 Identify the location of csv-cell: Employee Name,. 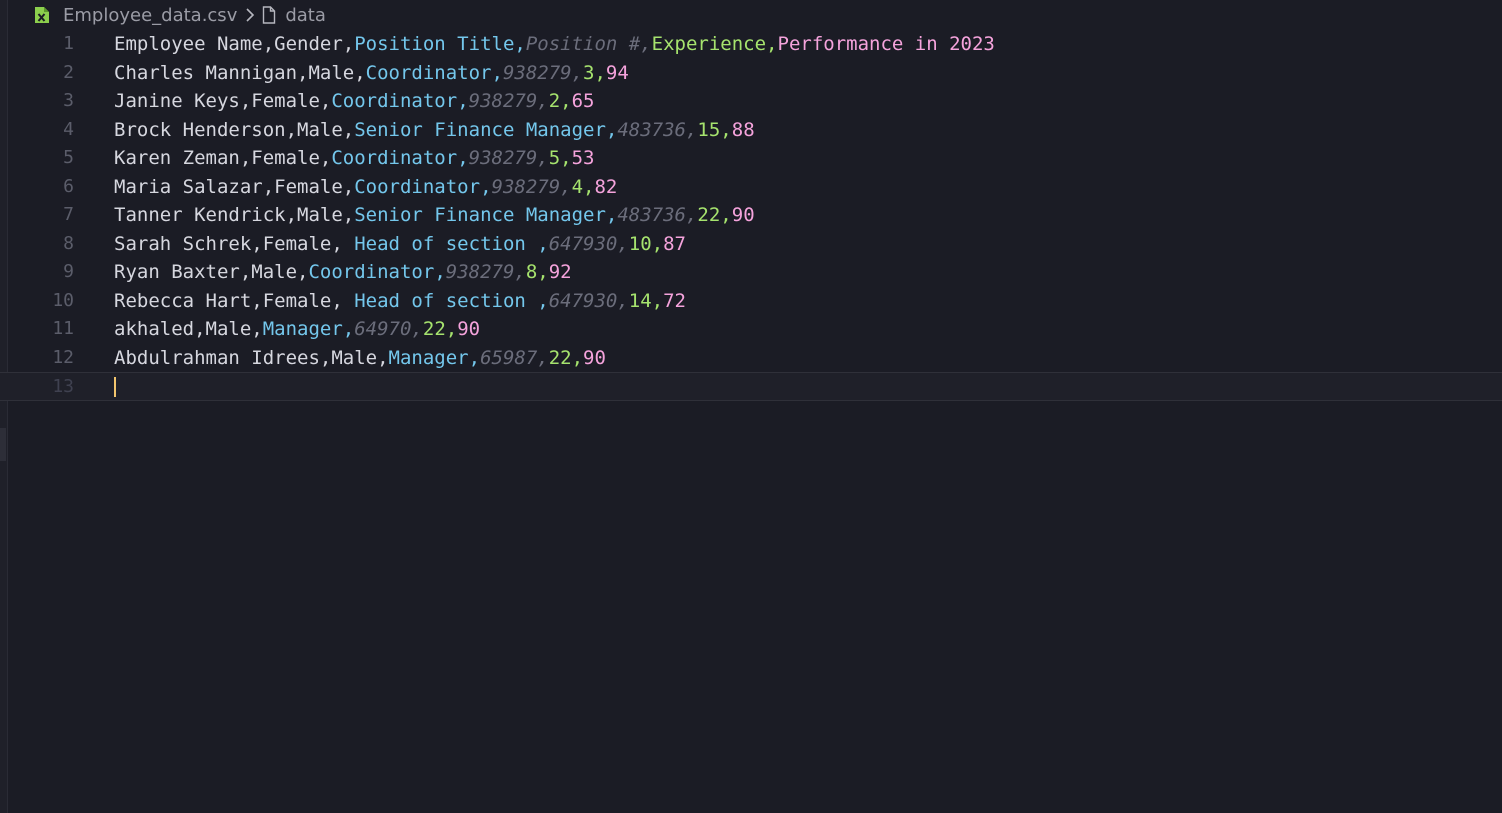
(194, 44).